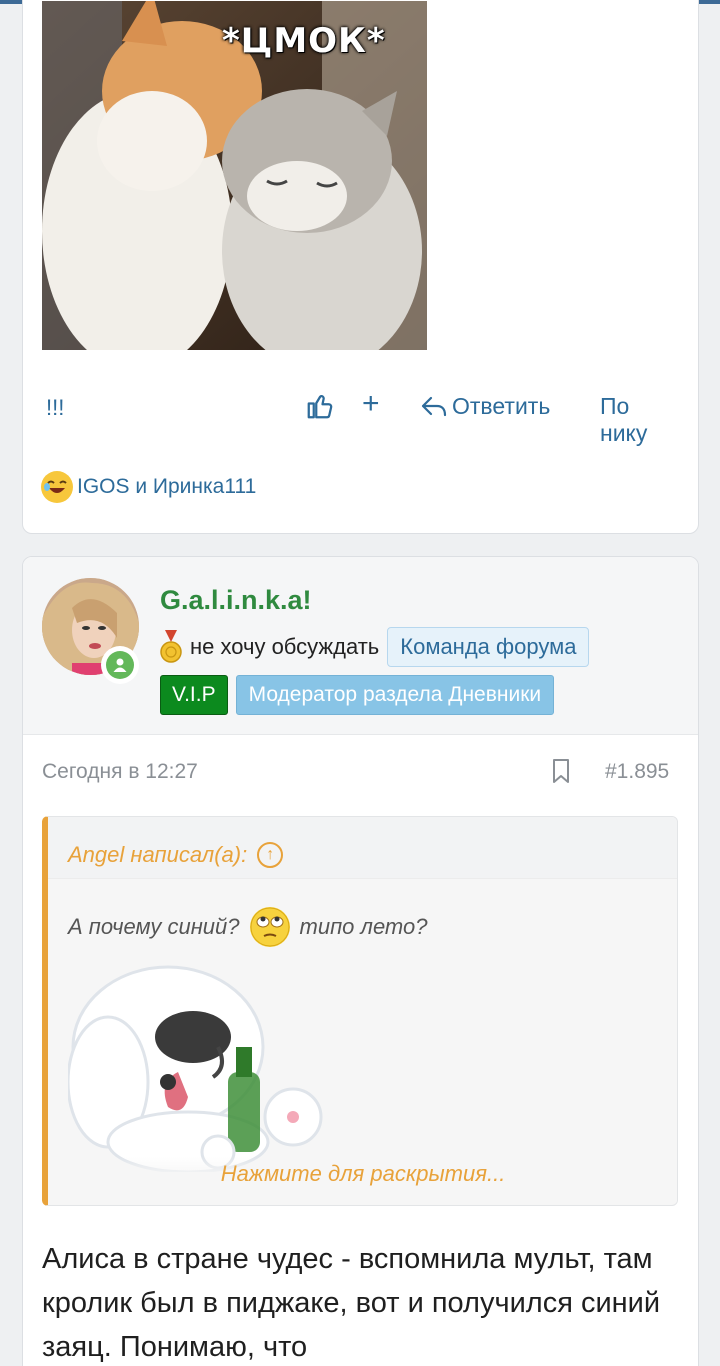  Describe the element at coordinates (171, 647) in the screenshot. I see `medal-icon` at that location.